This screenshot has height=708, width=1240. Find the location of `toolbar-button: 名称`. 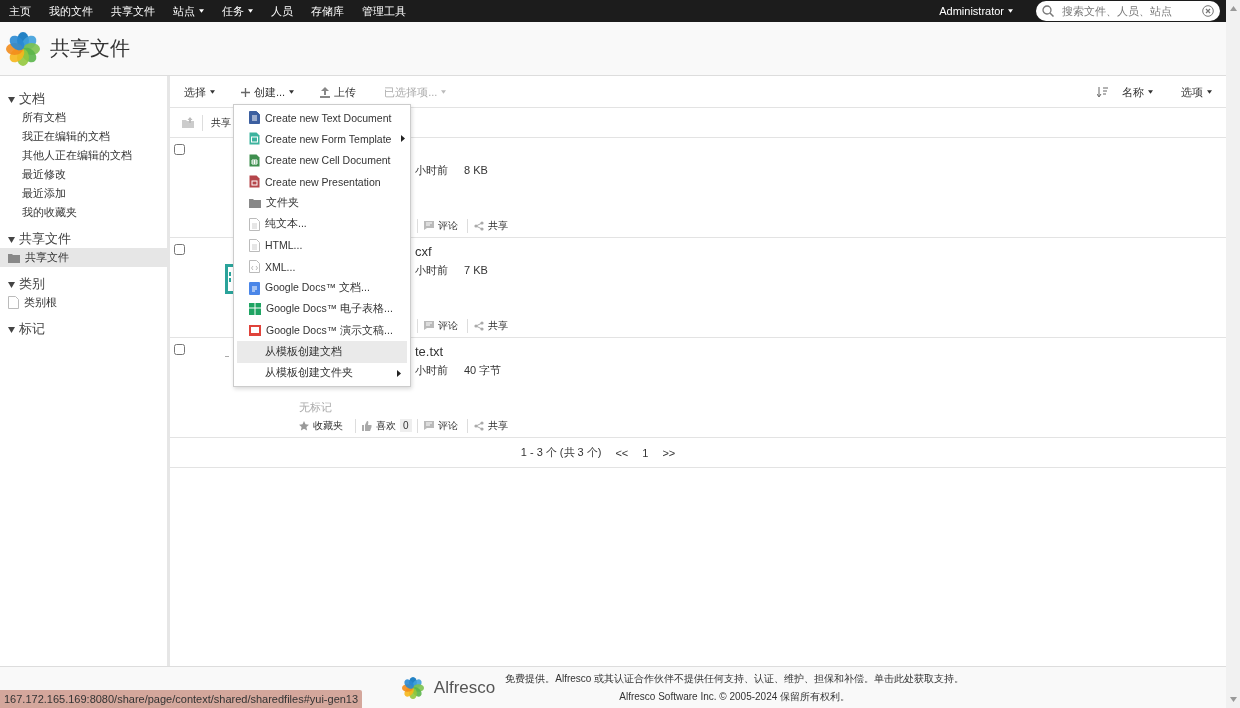

toolbar-button: 名称 is located at coordinates (1137, 92).